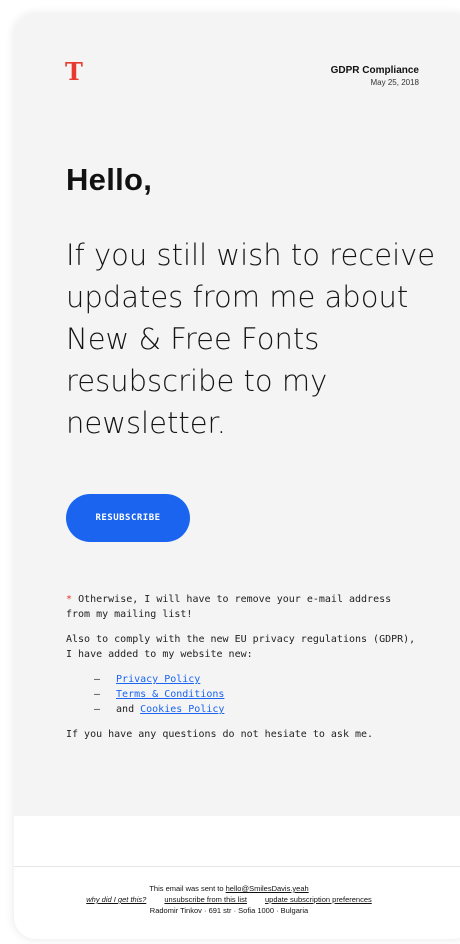 The image size is (460, 944). Describe the element at coordinates (109, 179) in the screenshot. I see `greeting-heading: Hello,` at that location.